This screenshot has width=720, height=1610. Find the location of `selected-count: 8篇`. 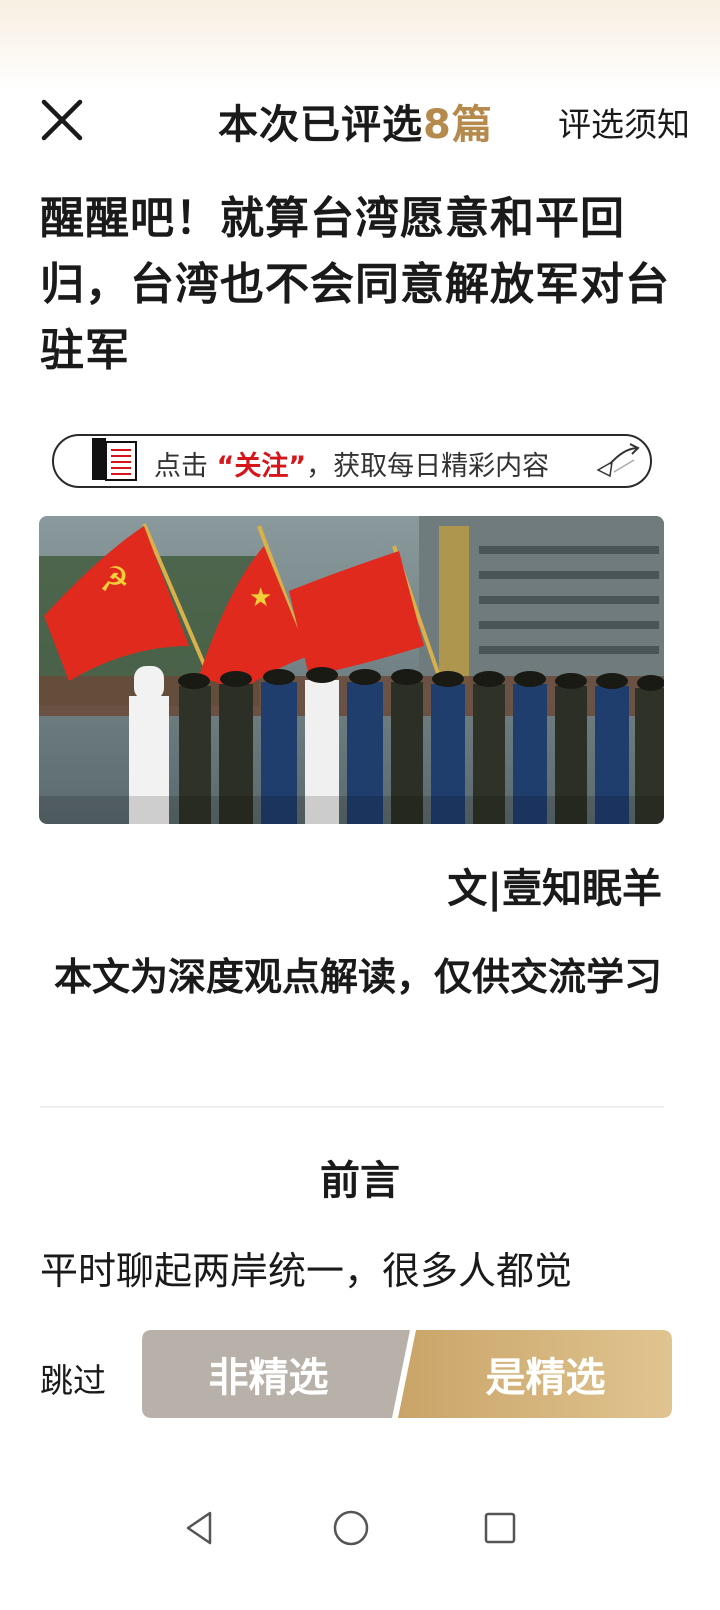

selected-count: 8篇 is located at coordinates (458, 125).